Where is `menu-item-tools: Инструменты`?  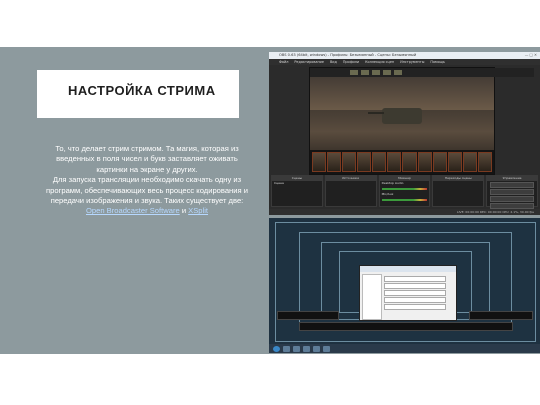 menu-item-tools: Инструменты is located at coordinates (412, 62).